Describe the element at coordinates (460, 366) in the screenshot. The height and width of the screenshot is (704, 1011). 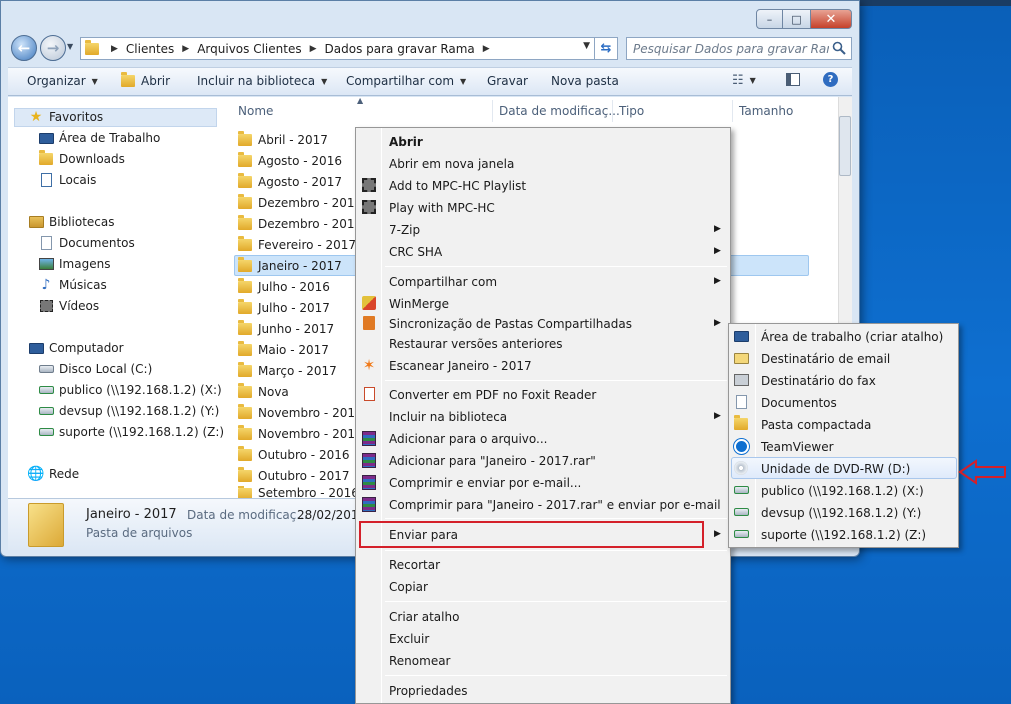
I see `menu-scan: Escanear Janeiro - 2017` at that location.